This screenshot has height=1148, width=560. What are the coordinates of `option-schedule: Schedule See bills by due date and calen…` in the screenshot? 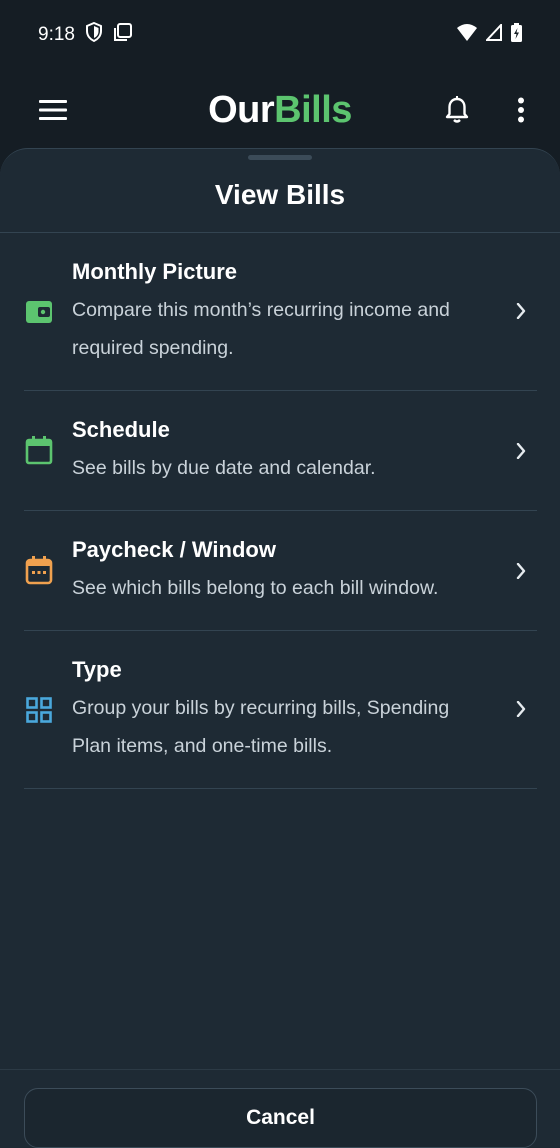 It's located at (280, 451).